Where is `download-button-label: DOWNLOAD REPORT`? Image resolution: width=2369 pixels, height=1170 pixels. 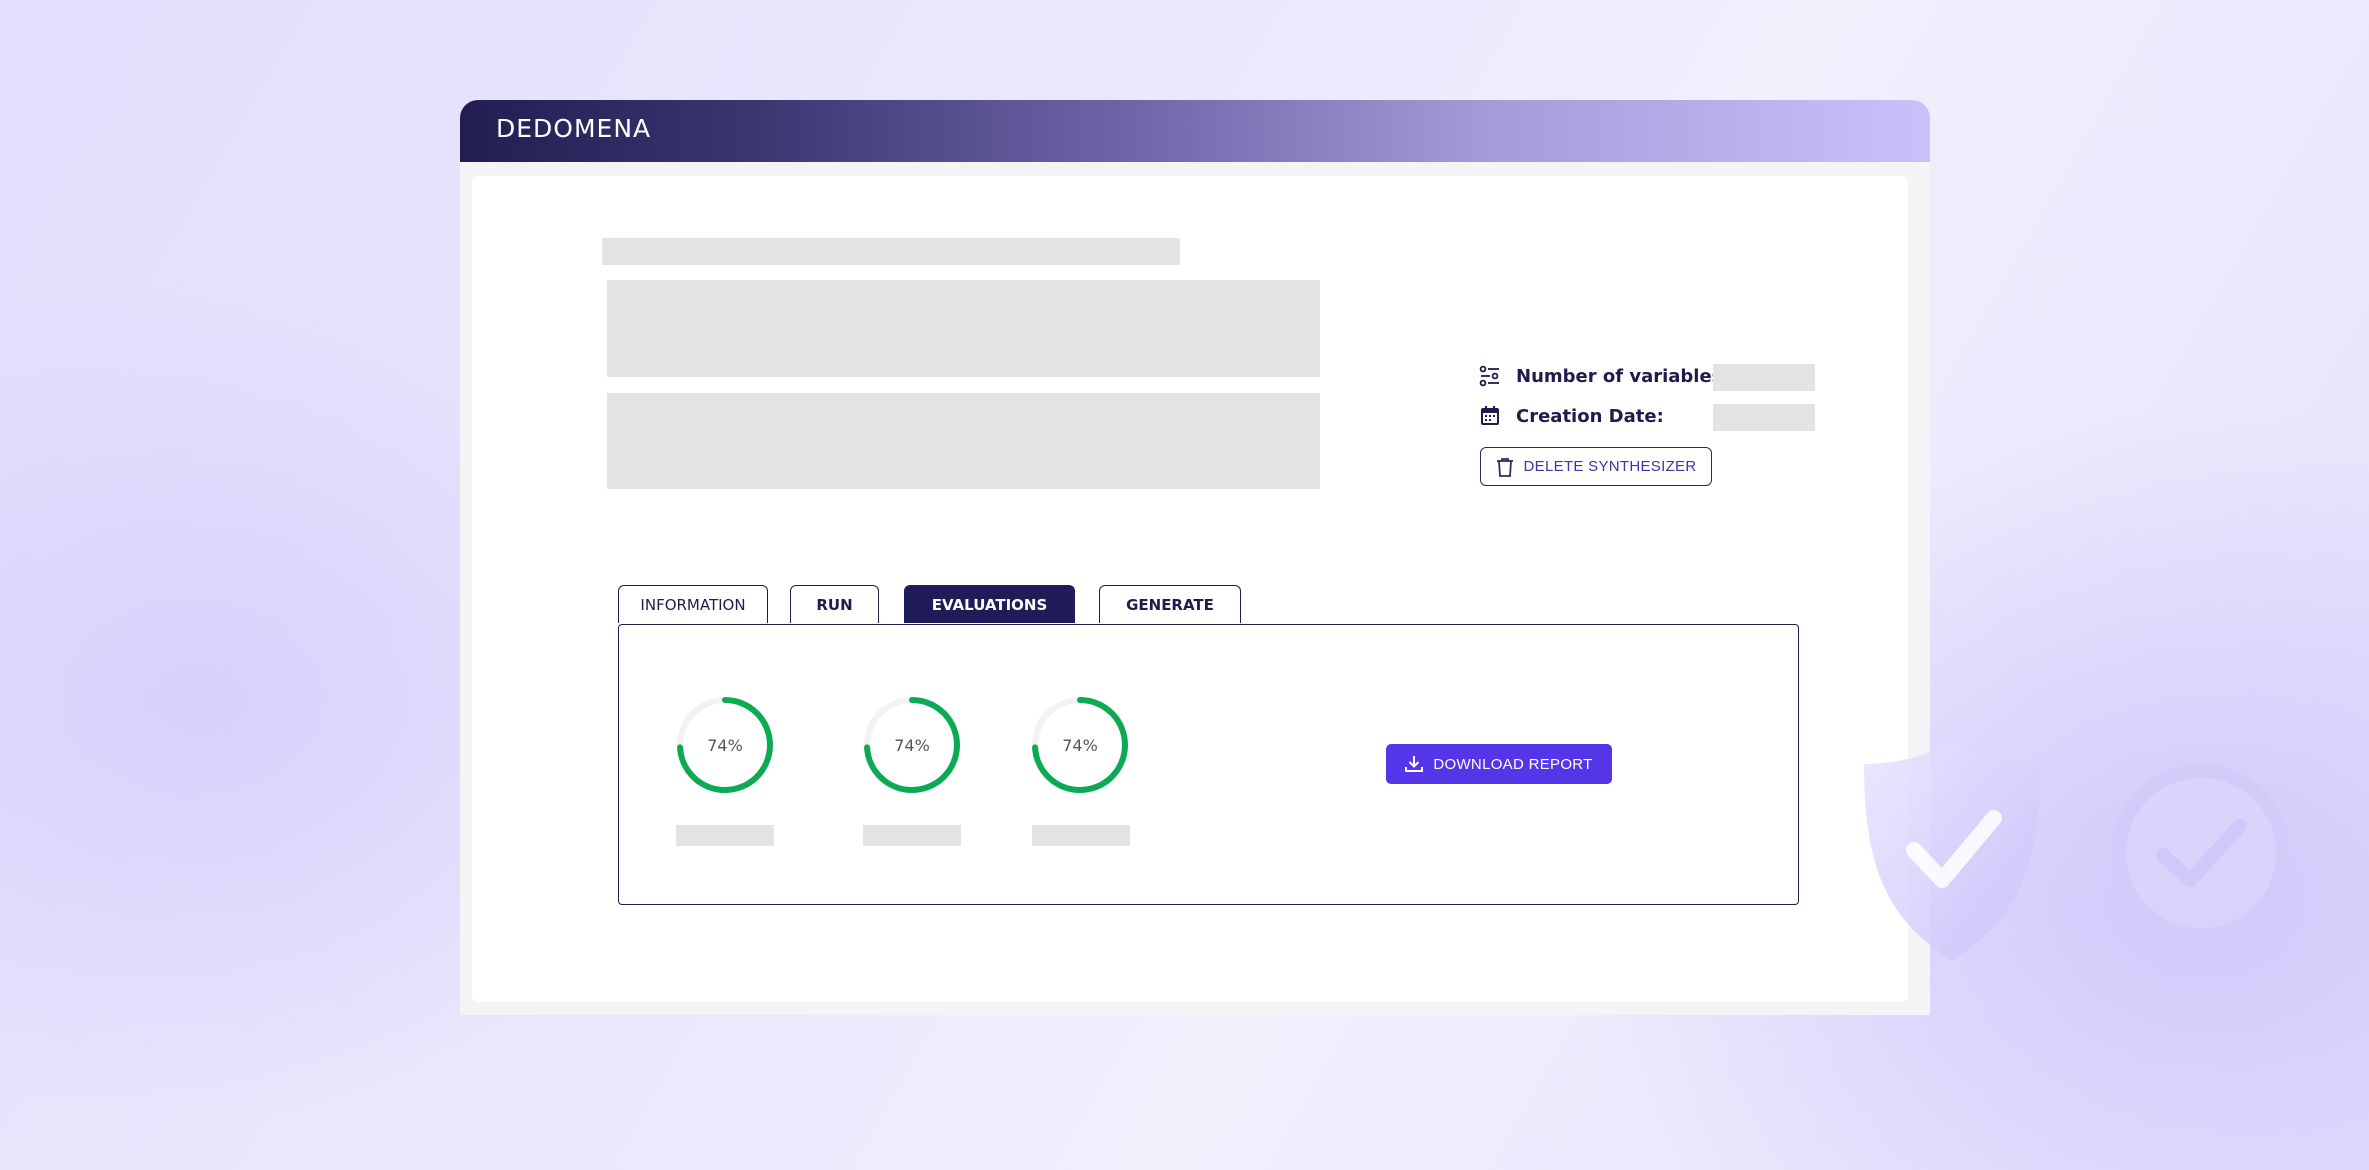 download-button-label: DOWNLOAD REPORT is located at coordinates (1513, 764).